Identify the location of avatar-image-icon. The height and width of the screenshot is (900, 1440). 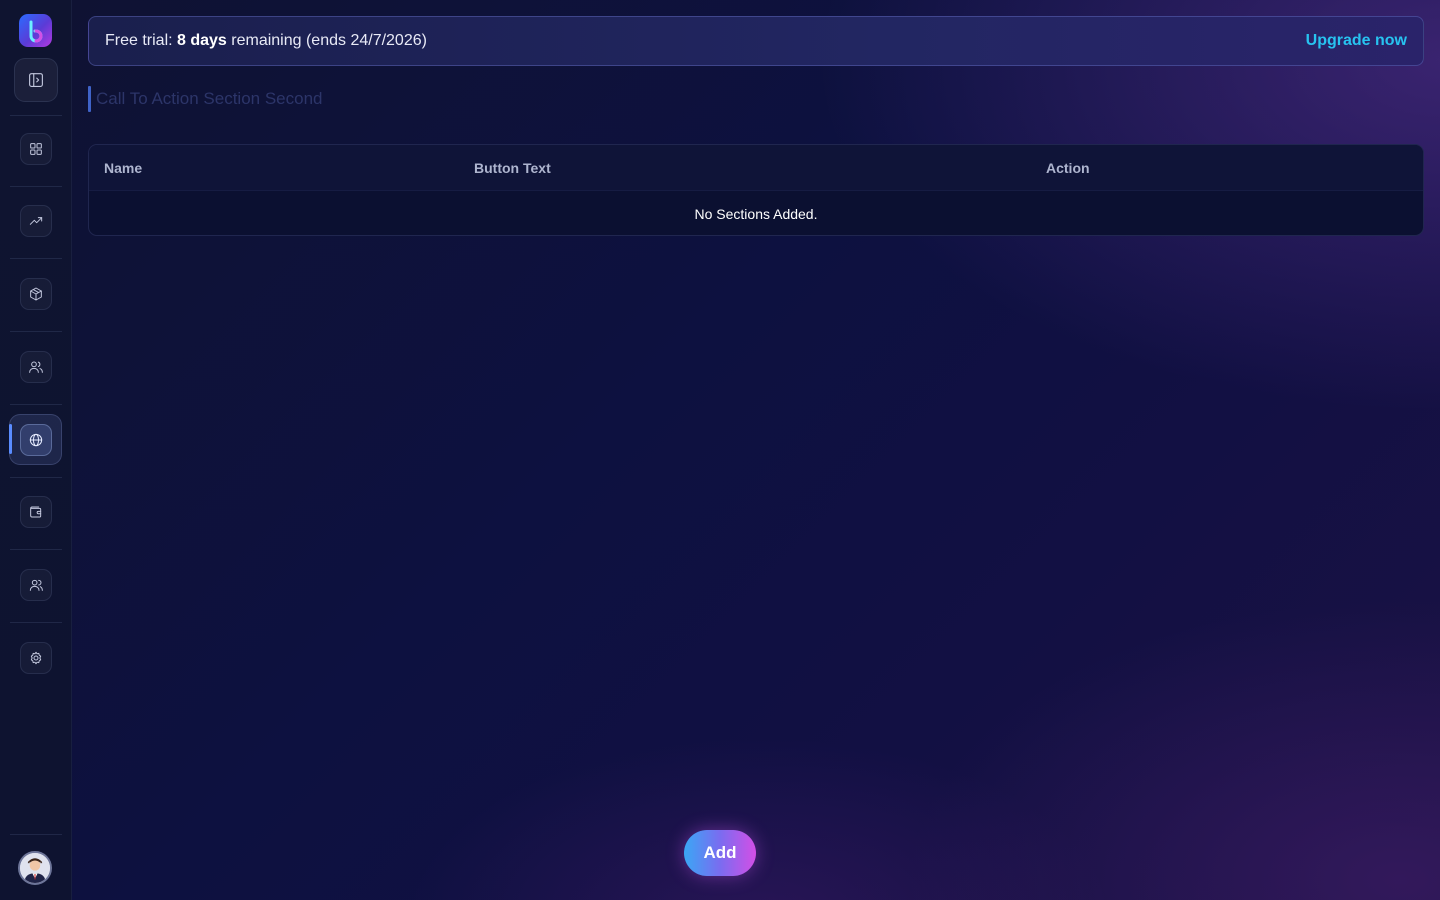
(35, 868).